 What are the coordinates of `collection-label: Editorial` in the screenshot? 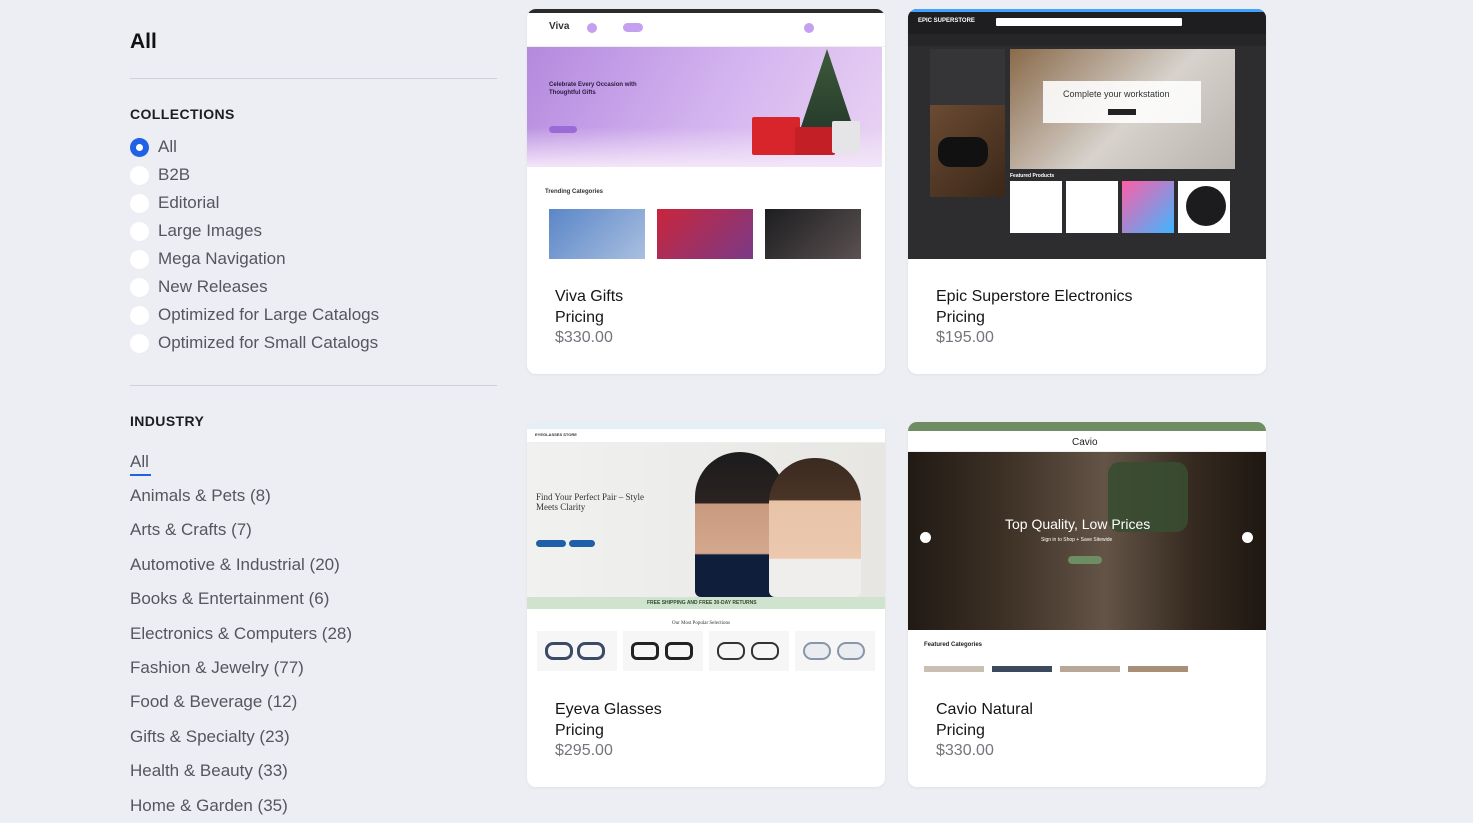 It's located at (189, 202).